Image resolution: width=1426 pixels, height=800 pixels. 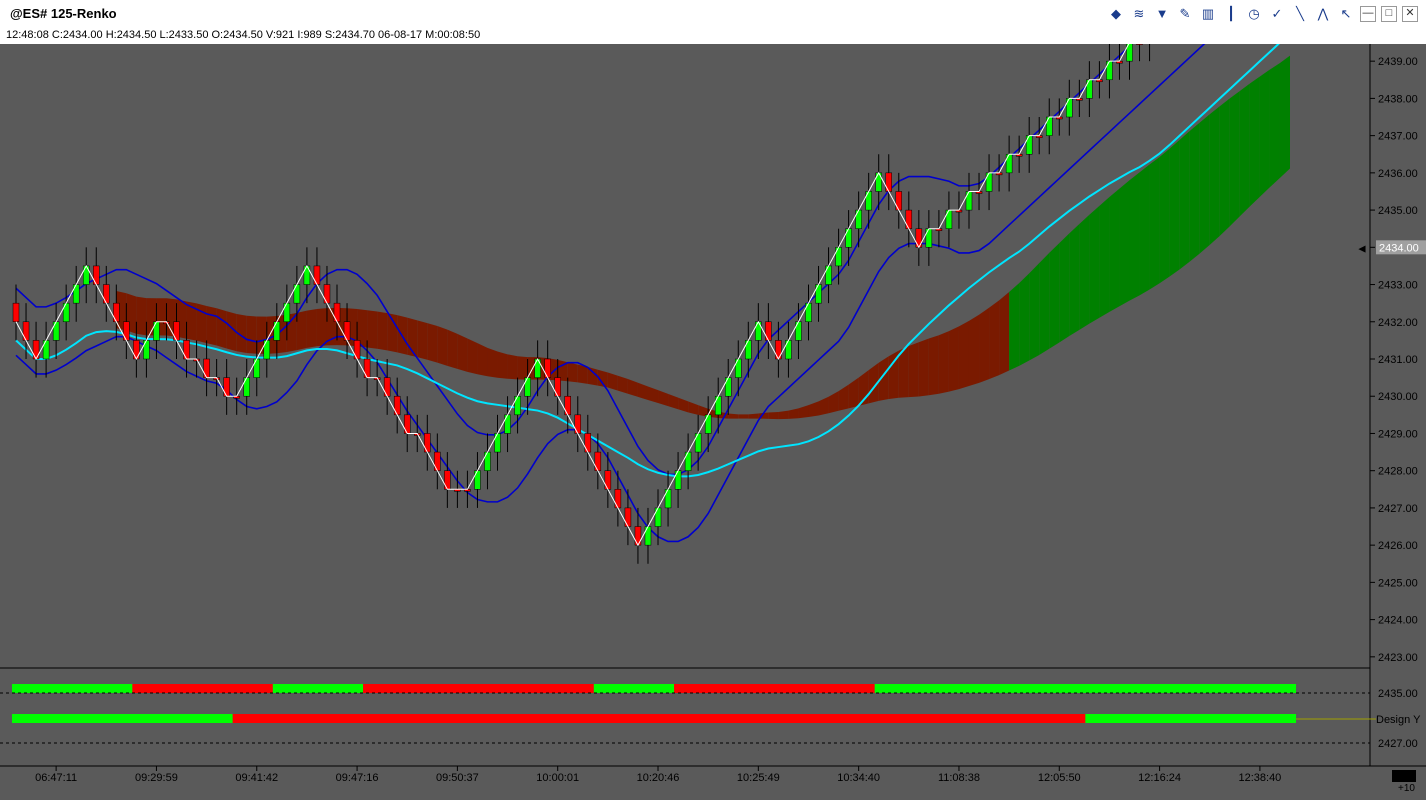 What do you see at coordinates (1162, 14) in the screenshot?
I see `filter-icon: ▼` at bounding box center [1162, 14].